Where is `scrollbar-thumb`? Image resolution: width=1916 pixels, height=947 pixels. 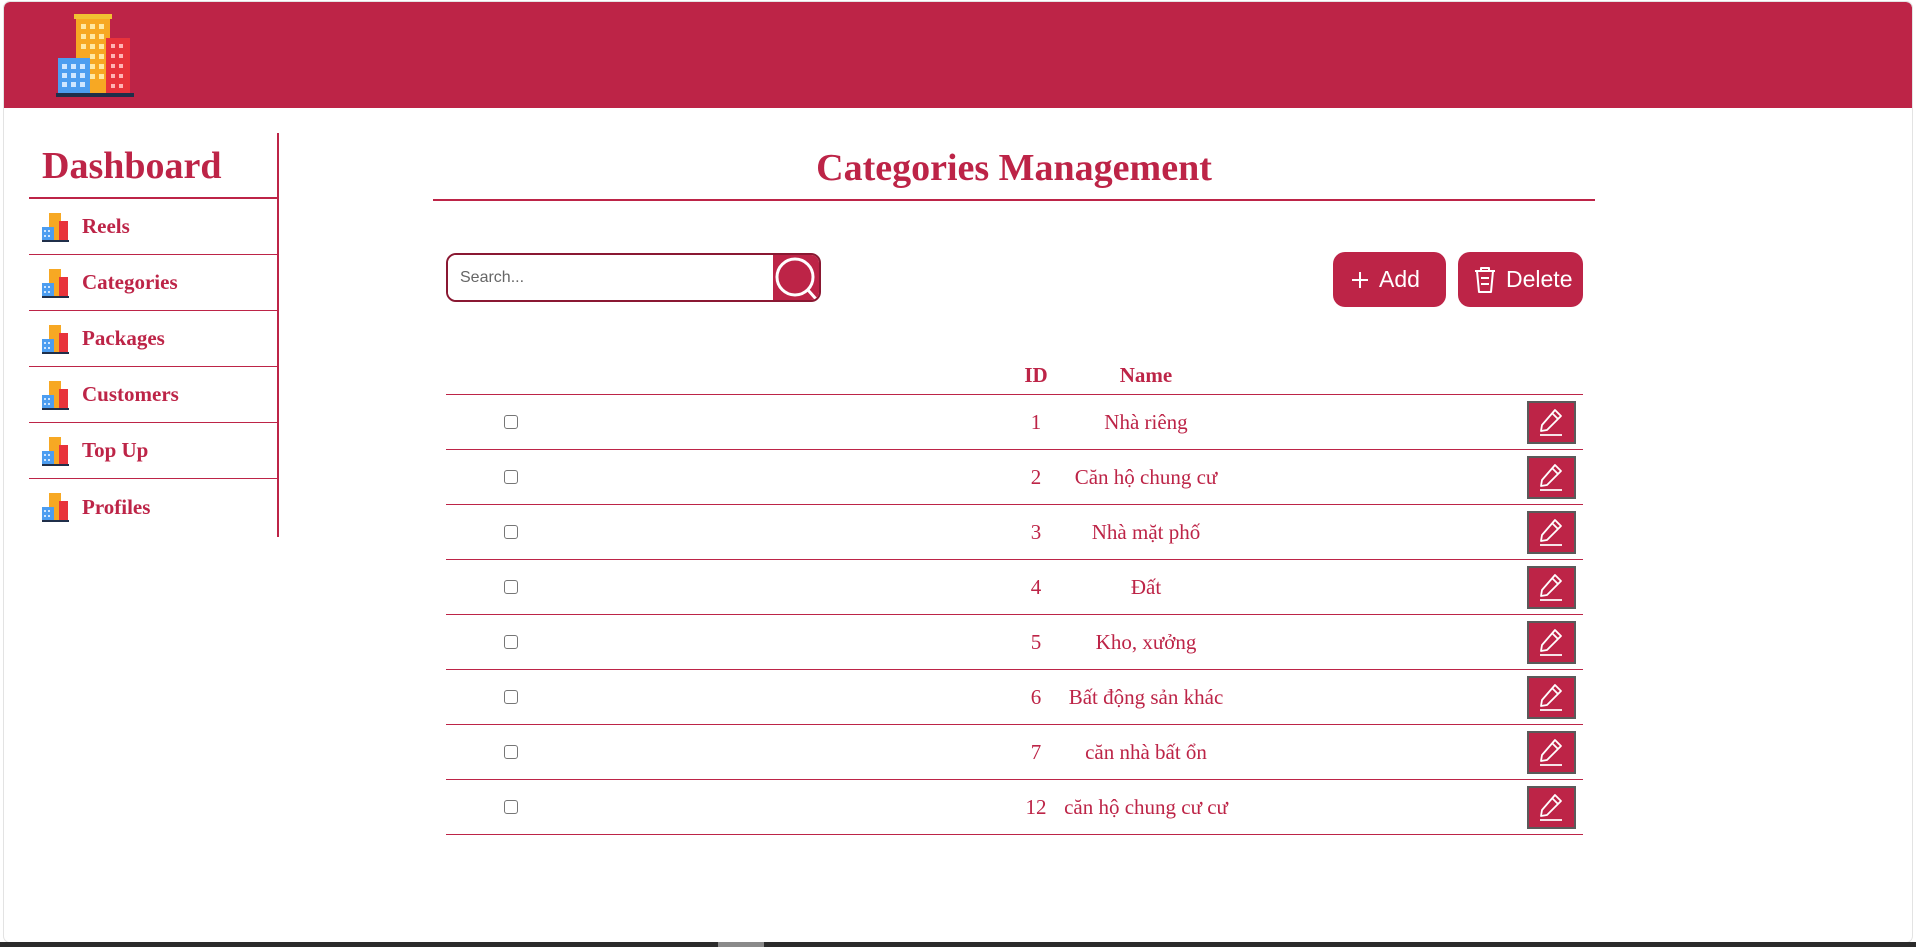
scrollbar-thumb is located at coordinates (741, 944).